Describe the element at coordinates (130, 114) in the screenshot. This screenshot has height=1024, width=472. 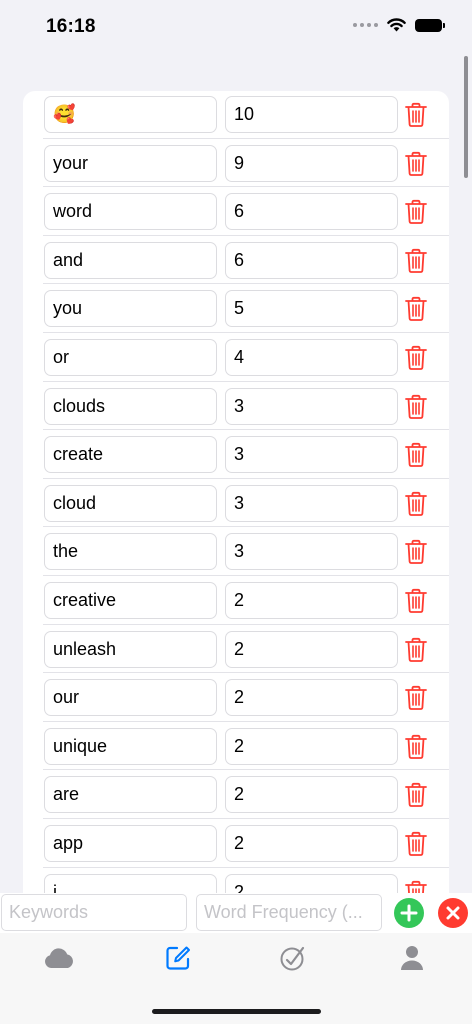
I see `keyword-field: 🥰` at that location.